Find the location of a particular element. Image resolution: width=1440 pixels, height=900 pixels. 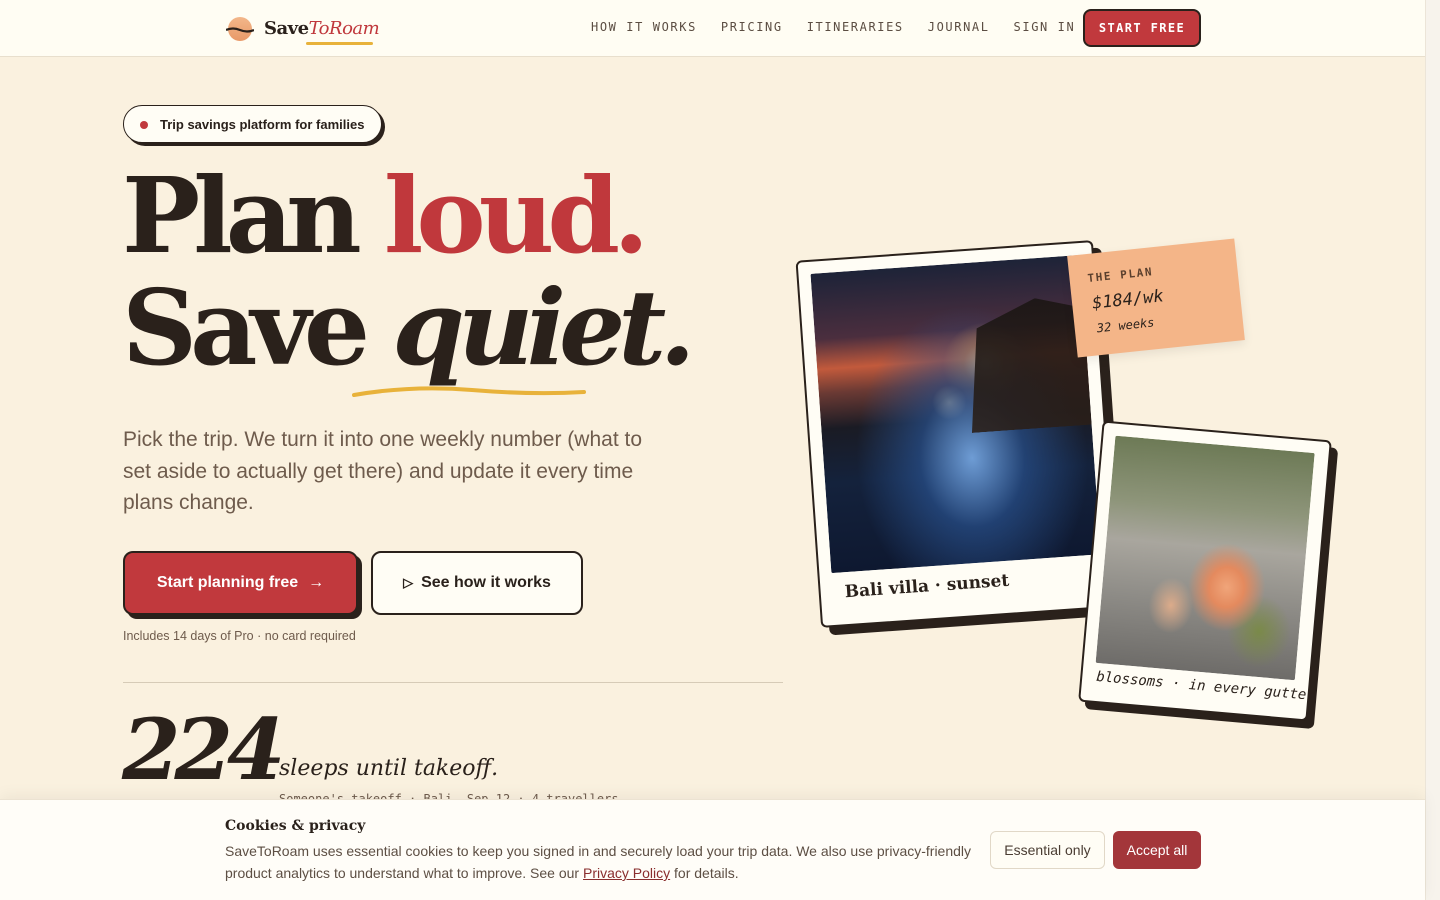

start-free-button: START FREE is located at coordinates (1142, 28).